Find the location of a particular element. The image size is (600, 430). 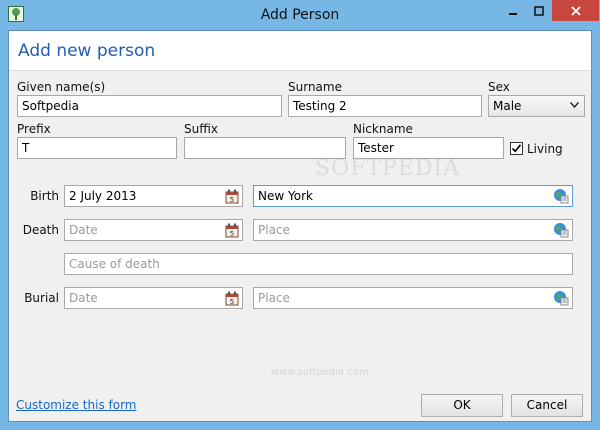

ok-button: OK is located at coordinates (462, 405).